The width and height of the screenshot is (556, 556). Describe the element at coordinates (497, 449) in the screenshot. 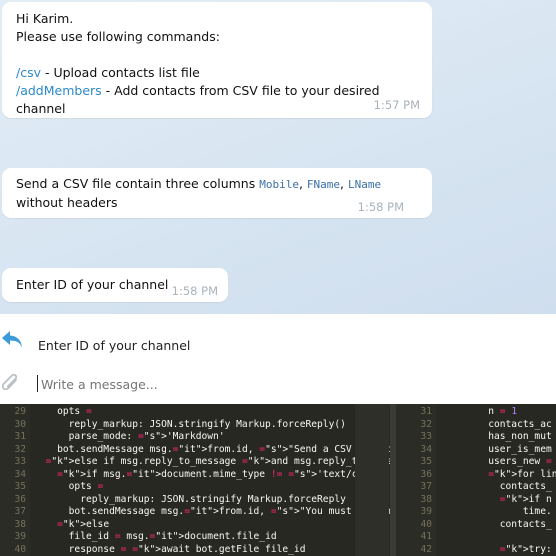

I see `code-line: user_is_mem` at that location.